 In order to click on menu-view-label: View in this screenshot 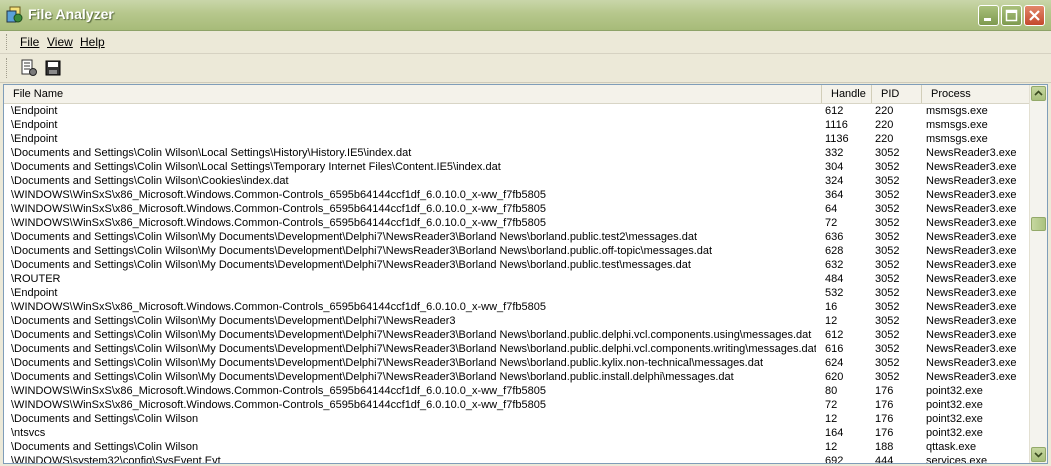, I will do `click(60, 42)`.